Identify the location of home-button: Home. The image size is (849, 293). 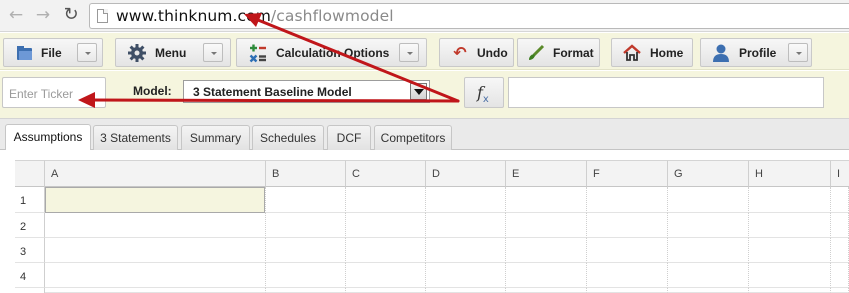
(652, 52).